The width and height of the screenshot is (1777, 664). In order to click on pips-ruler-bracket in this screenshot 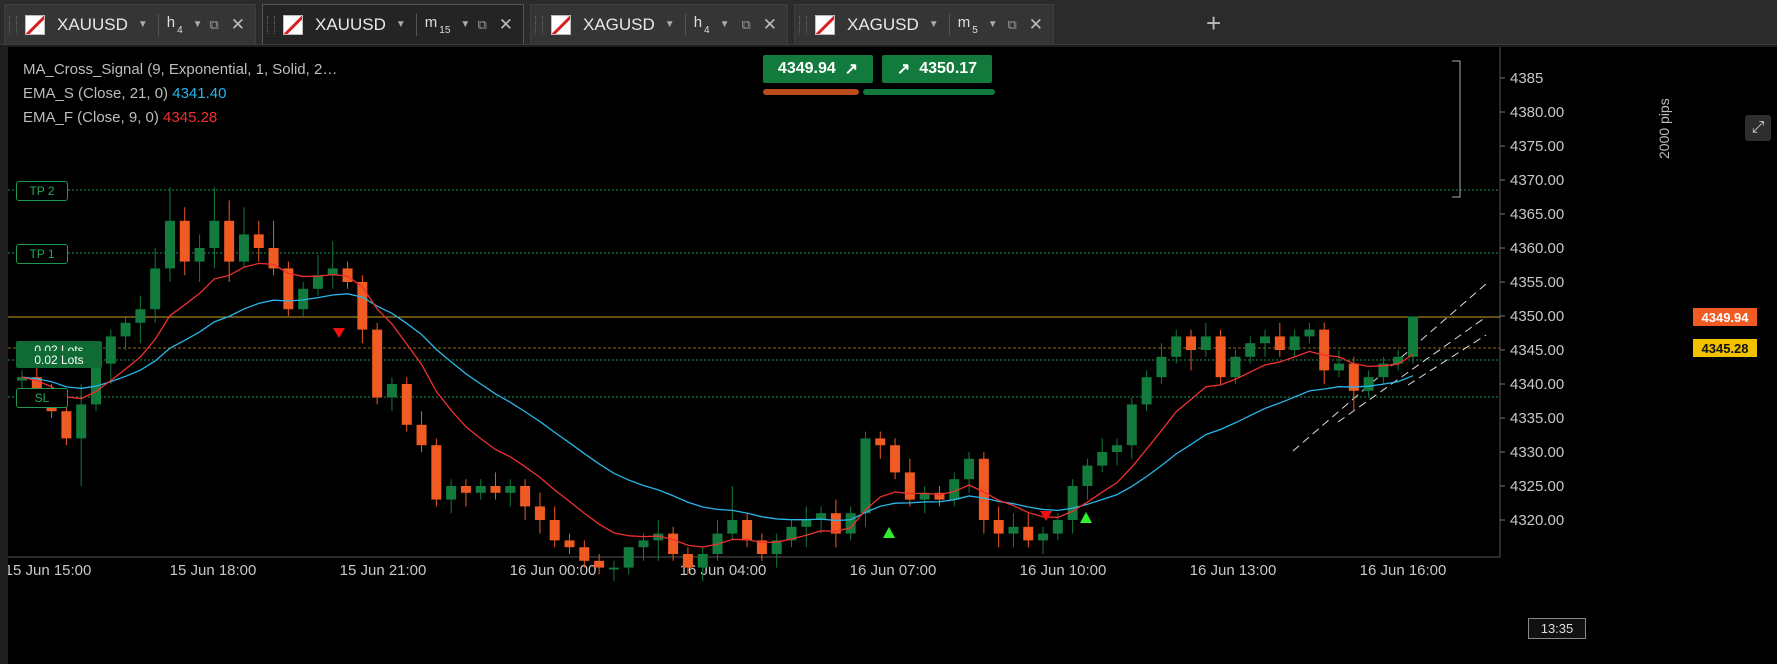, I will do `click(1456, 129)`.